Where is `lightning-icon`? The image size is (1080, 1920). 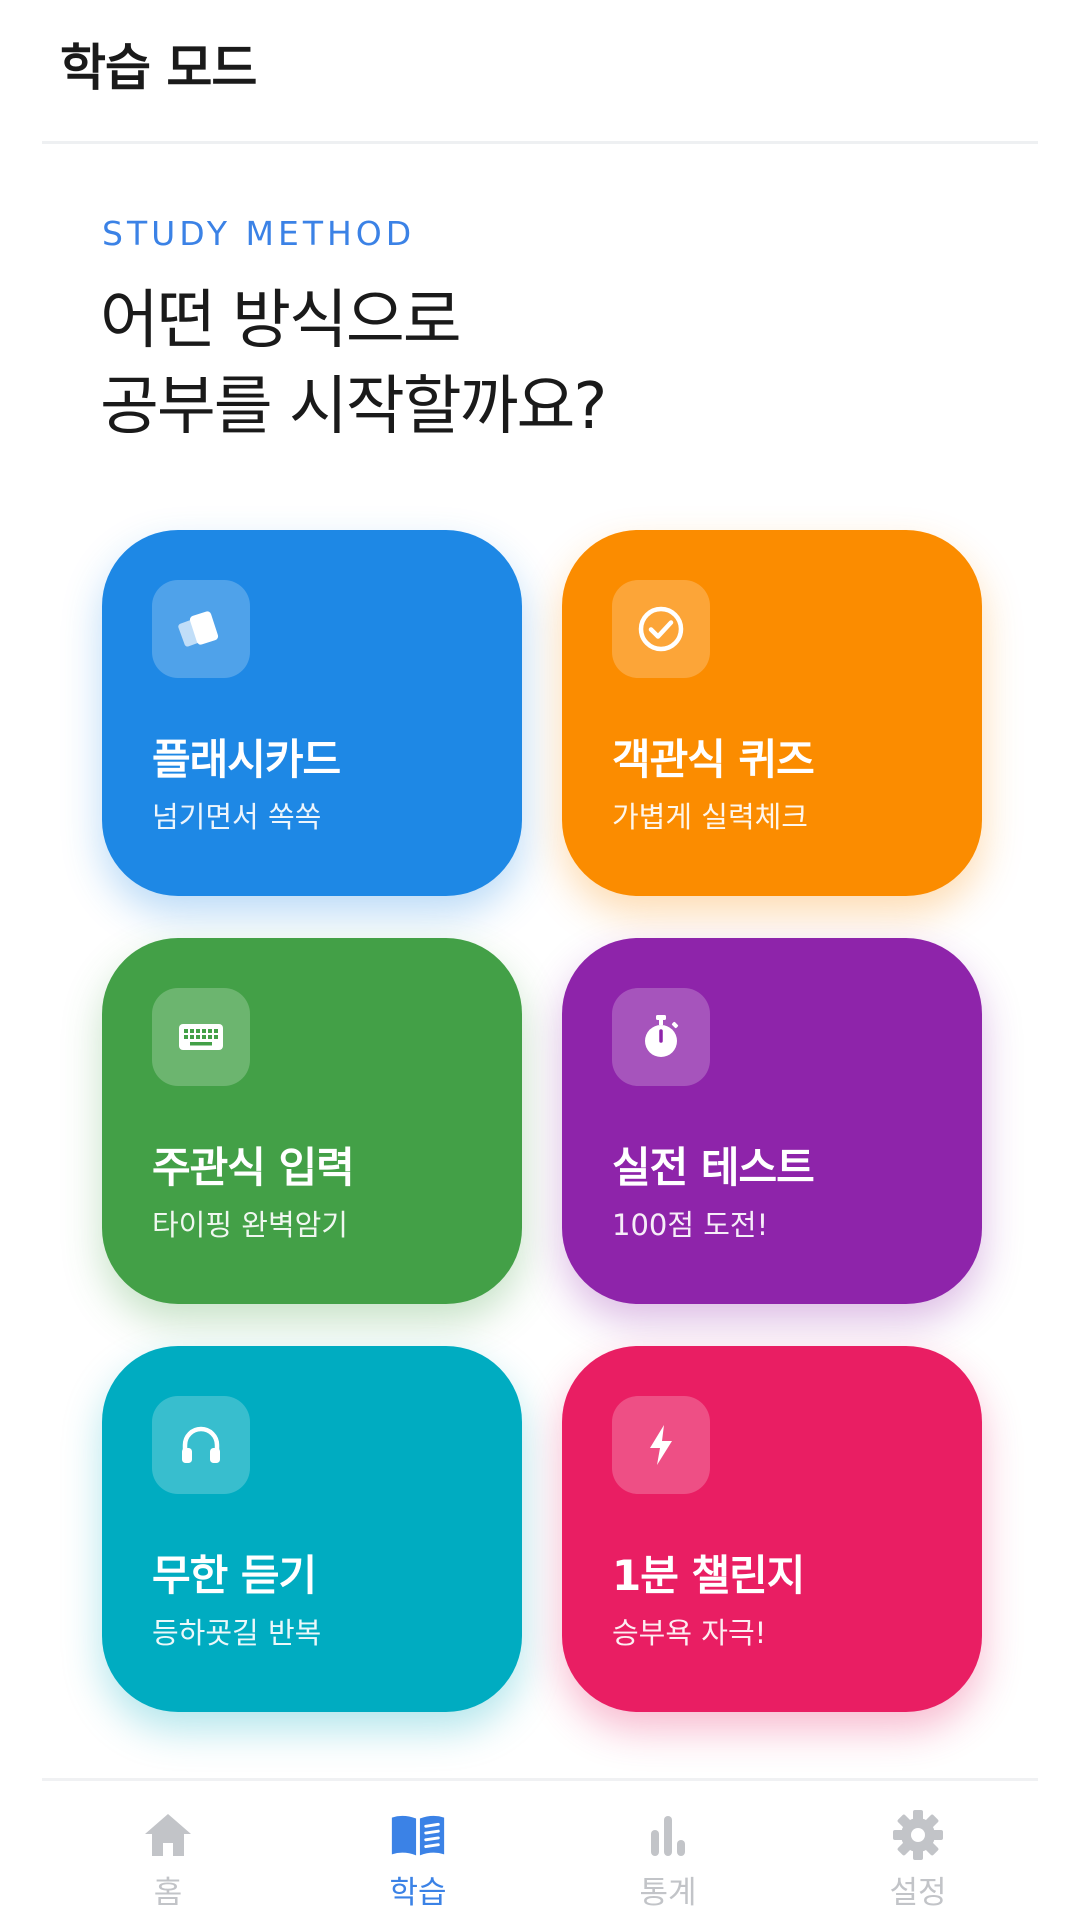 lightning-icon is located at coordinates (661, 1445).